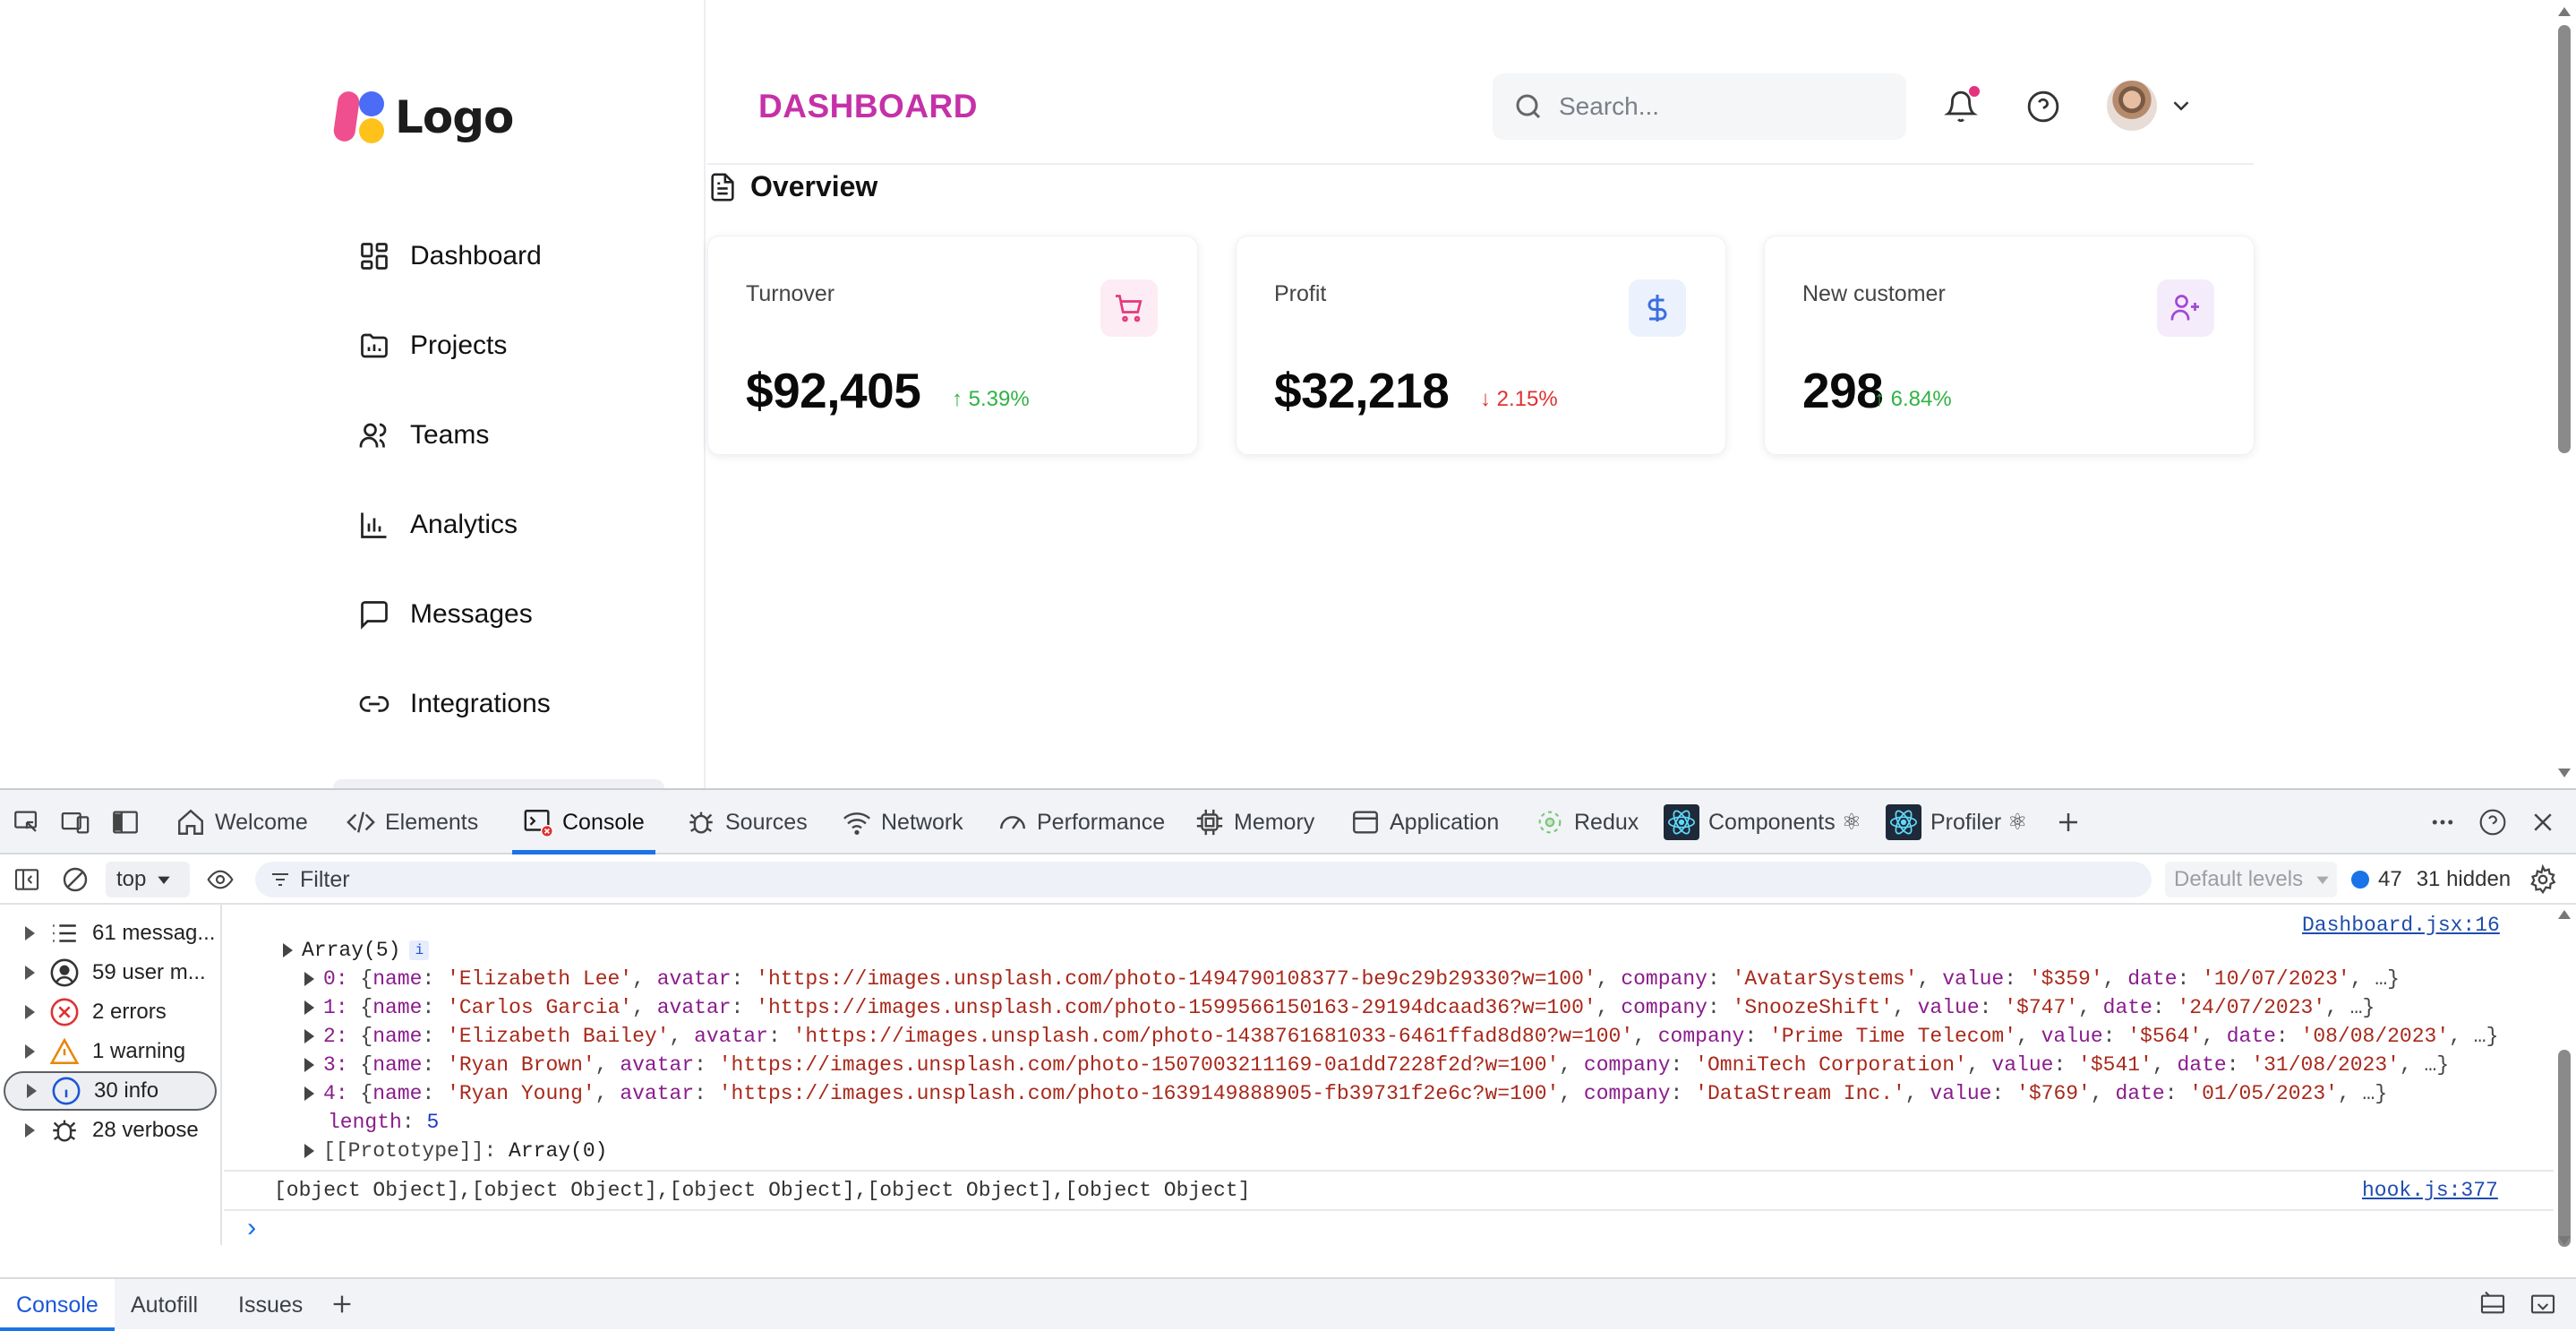 The image size is (2576, 1331). I want to click on drawer-tab-issues: Issues, so click(270, 1305).